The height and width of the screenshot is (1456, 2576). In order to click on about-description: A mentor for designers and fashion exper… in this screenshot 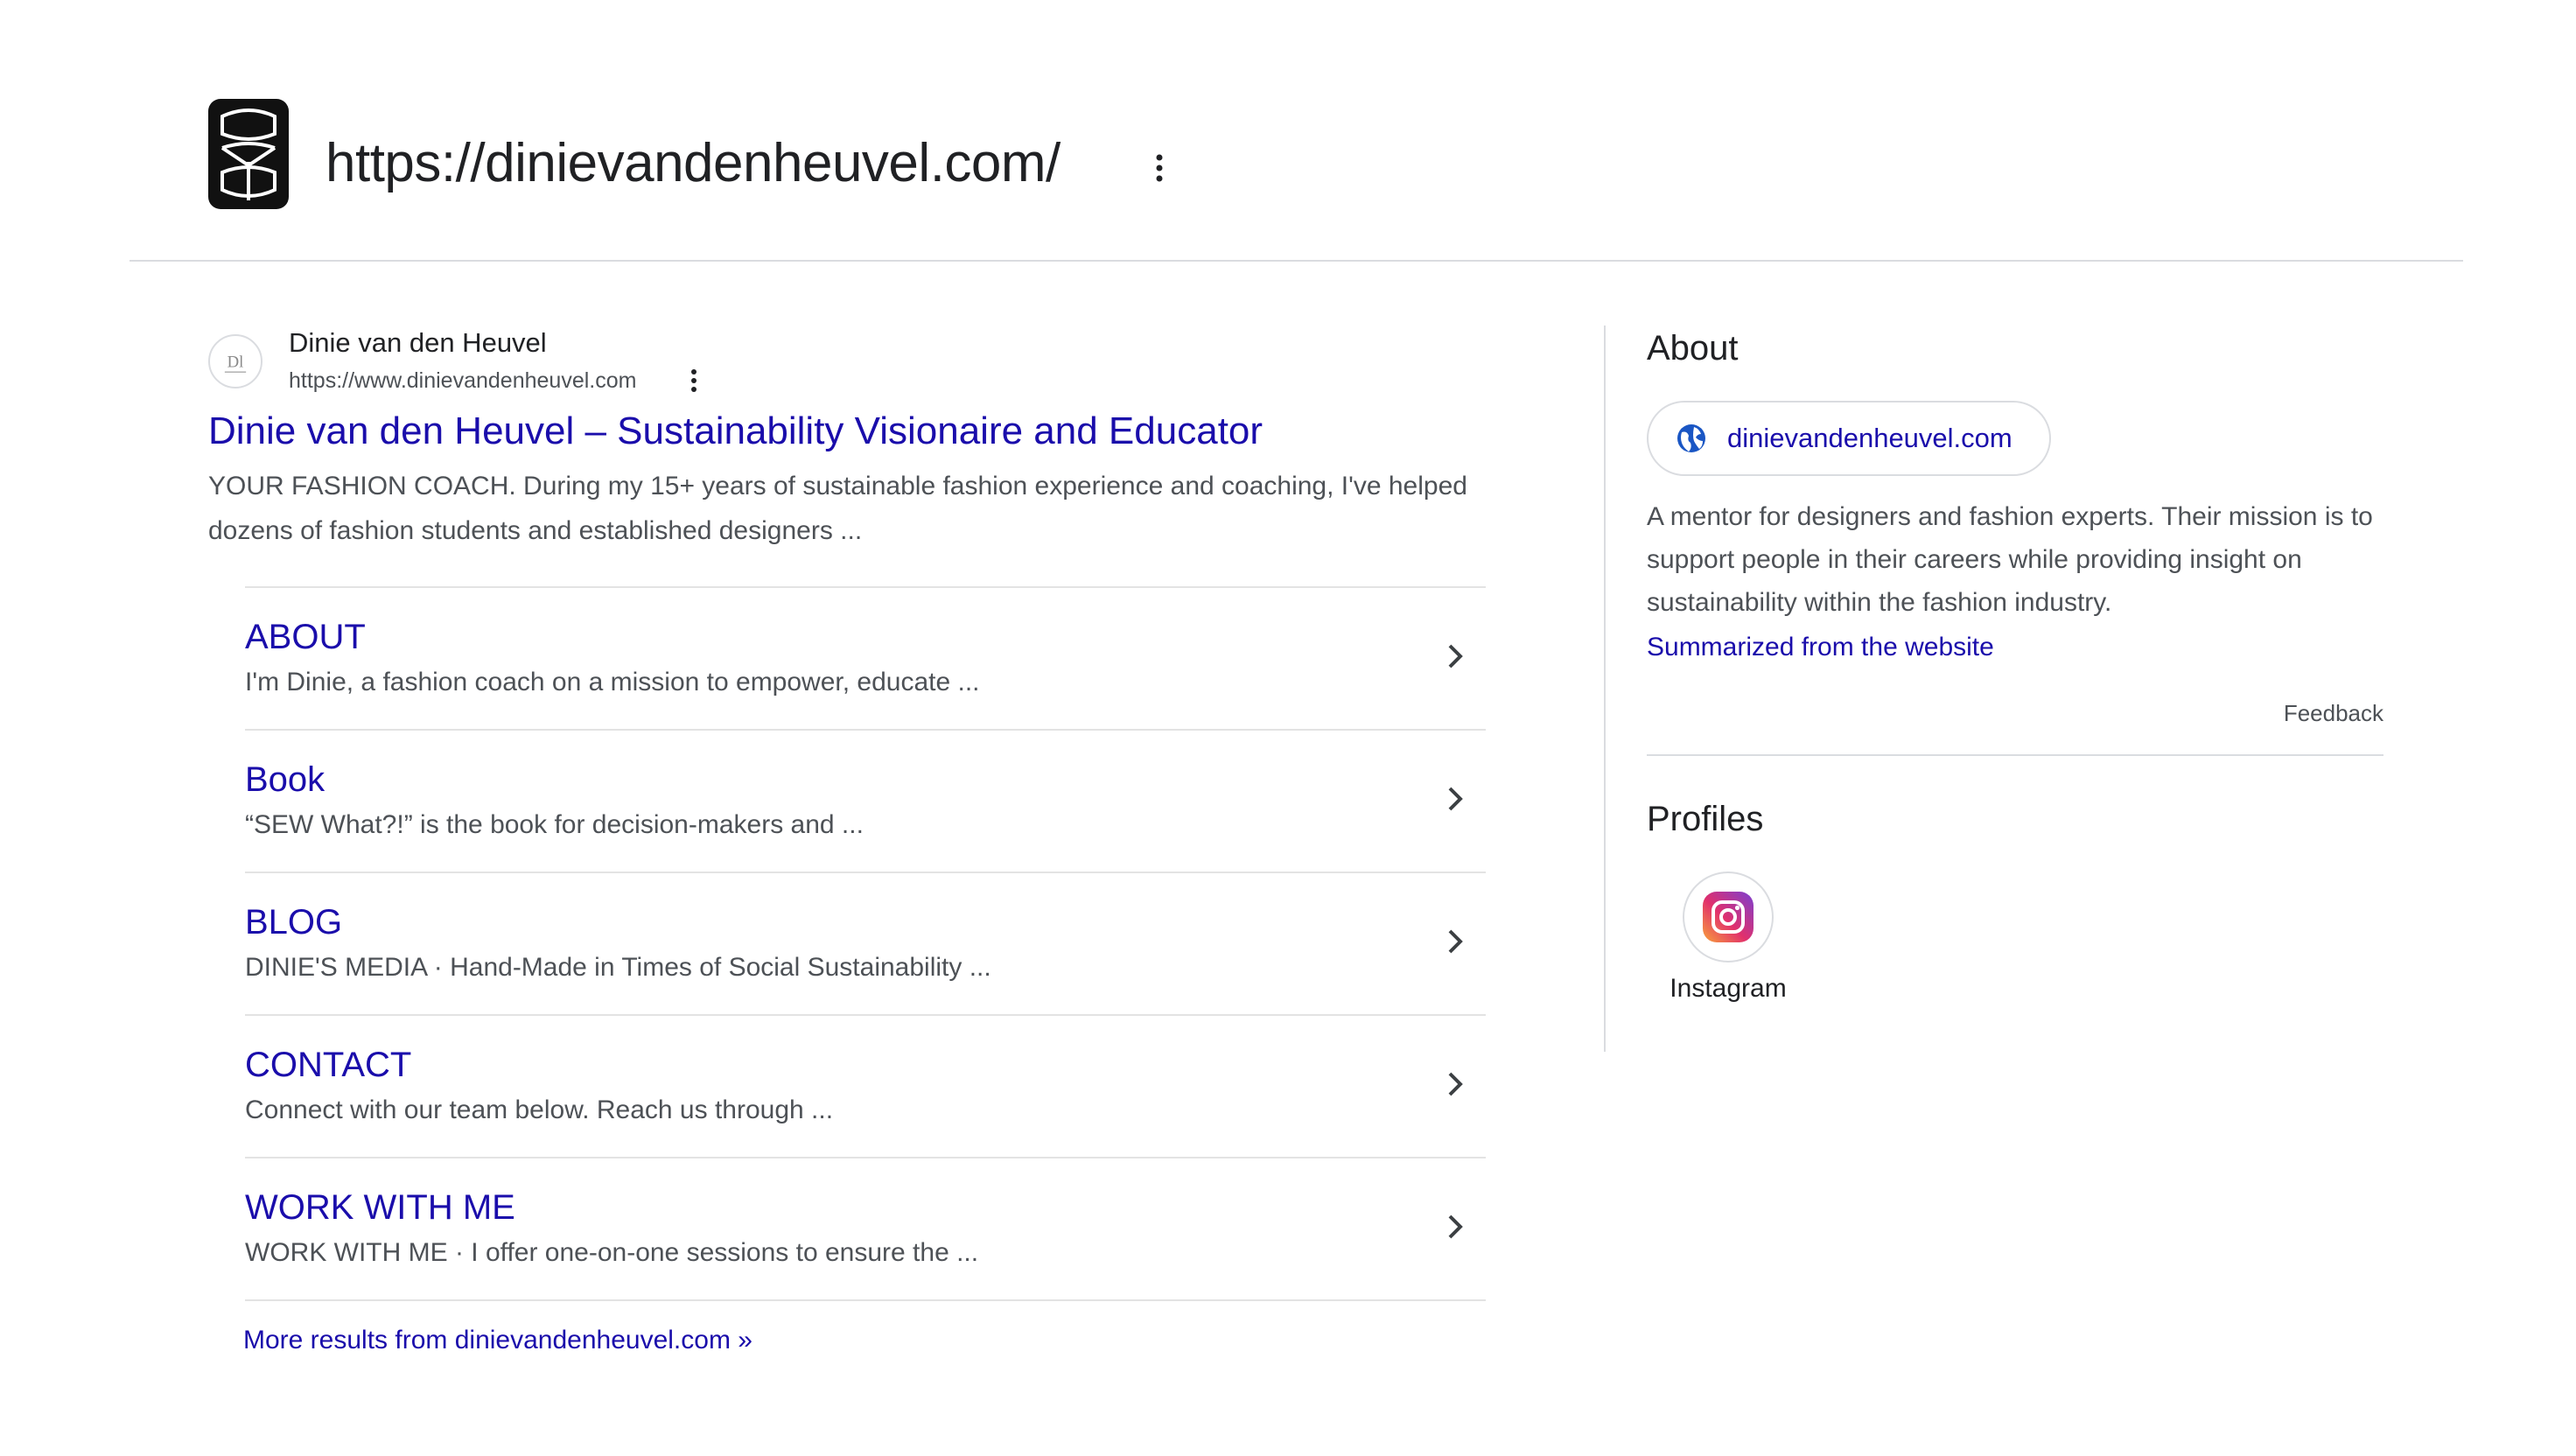, I will do `click(2010, 559)`.